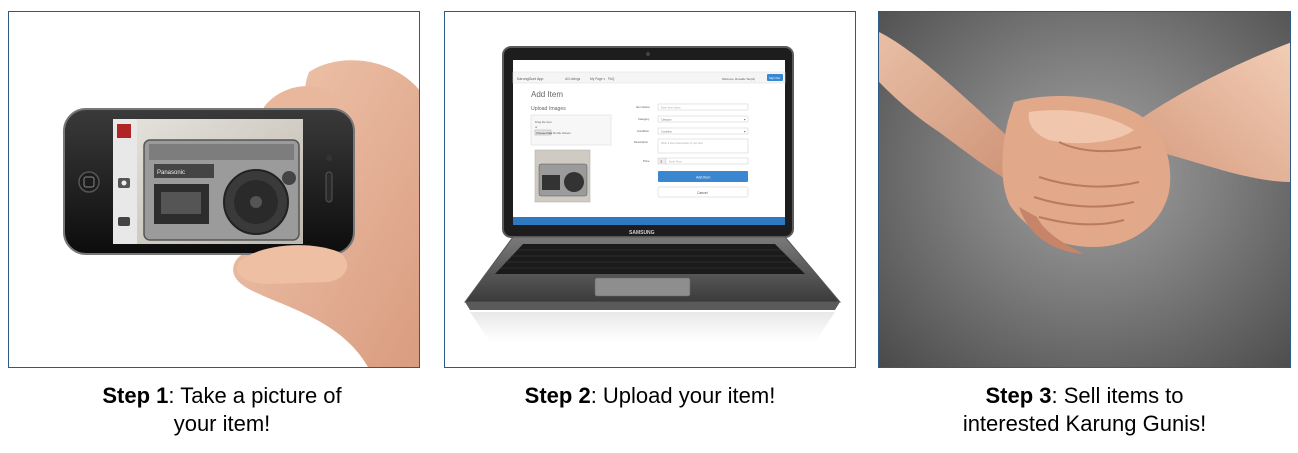 This screenshot has width=1298, height=453. What do you see at coordinates (562, 133) in the screenshot?
I see `svg-text: No file chosen` at bounding box center [562, 133].